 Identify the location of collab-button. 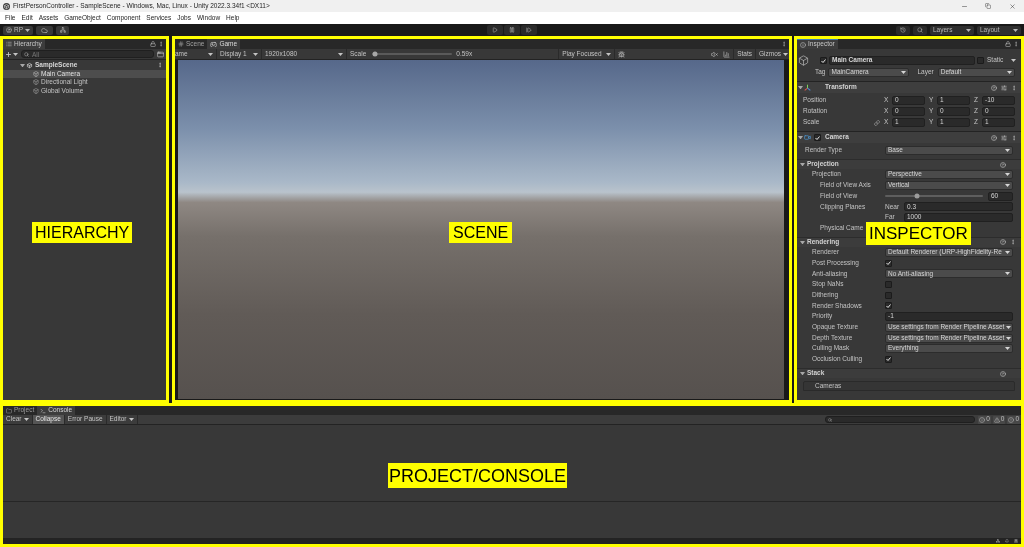
(63, 30).